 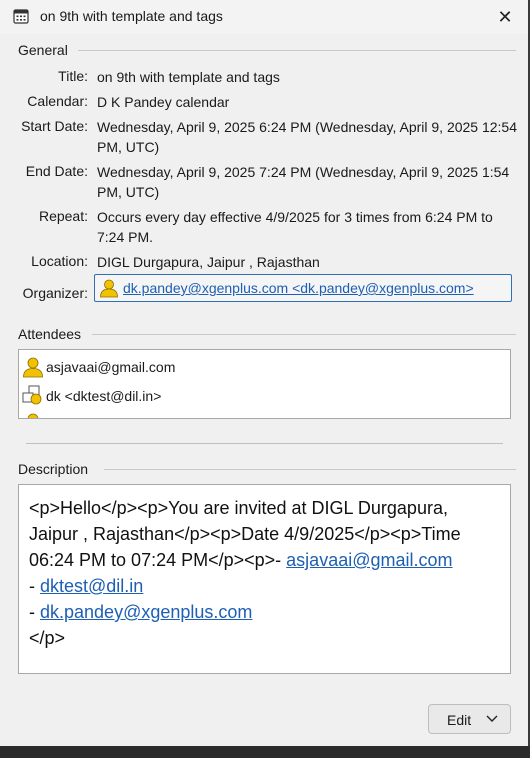 What do you see at coordinates (56, 469) in the screenshot?
I see `description-heading: Description` at bounding box center [56, 469].